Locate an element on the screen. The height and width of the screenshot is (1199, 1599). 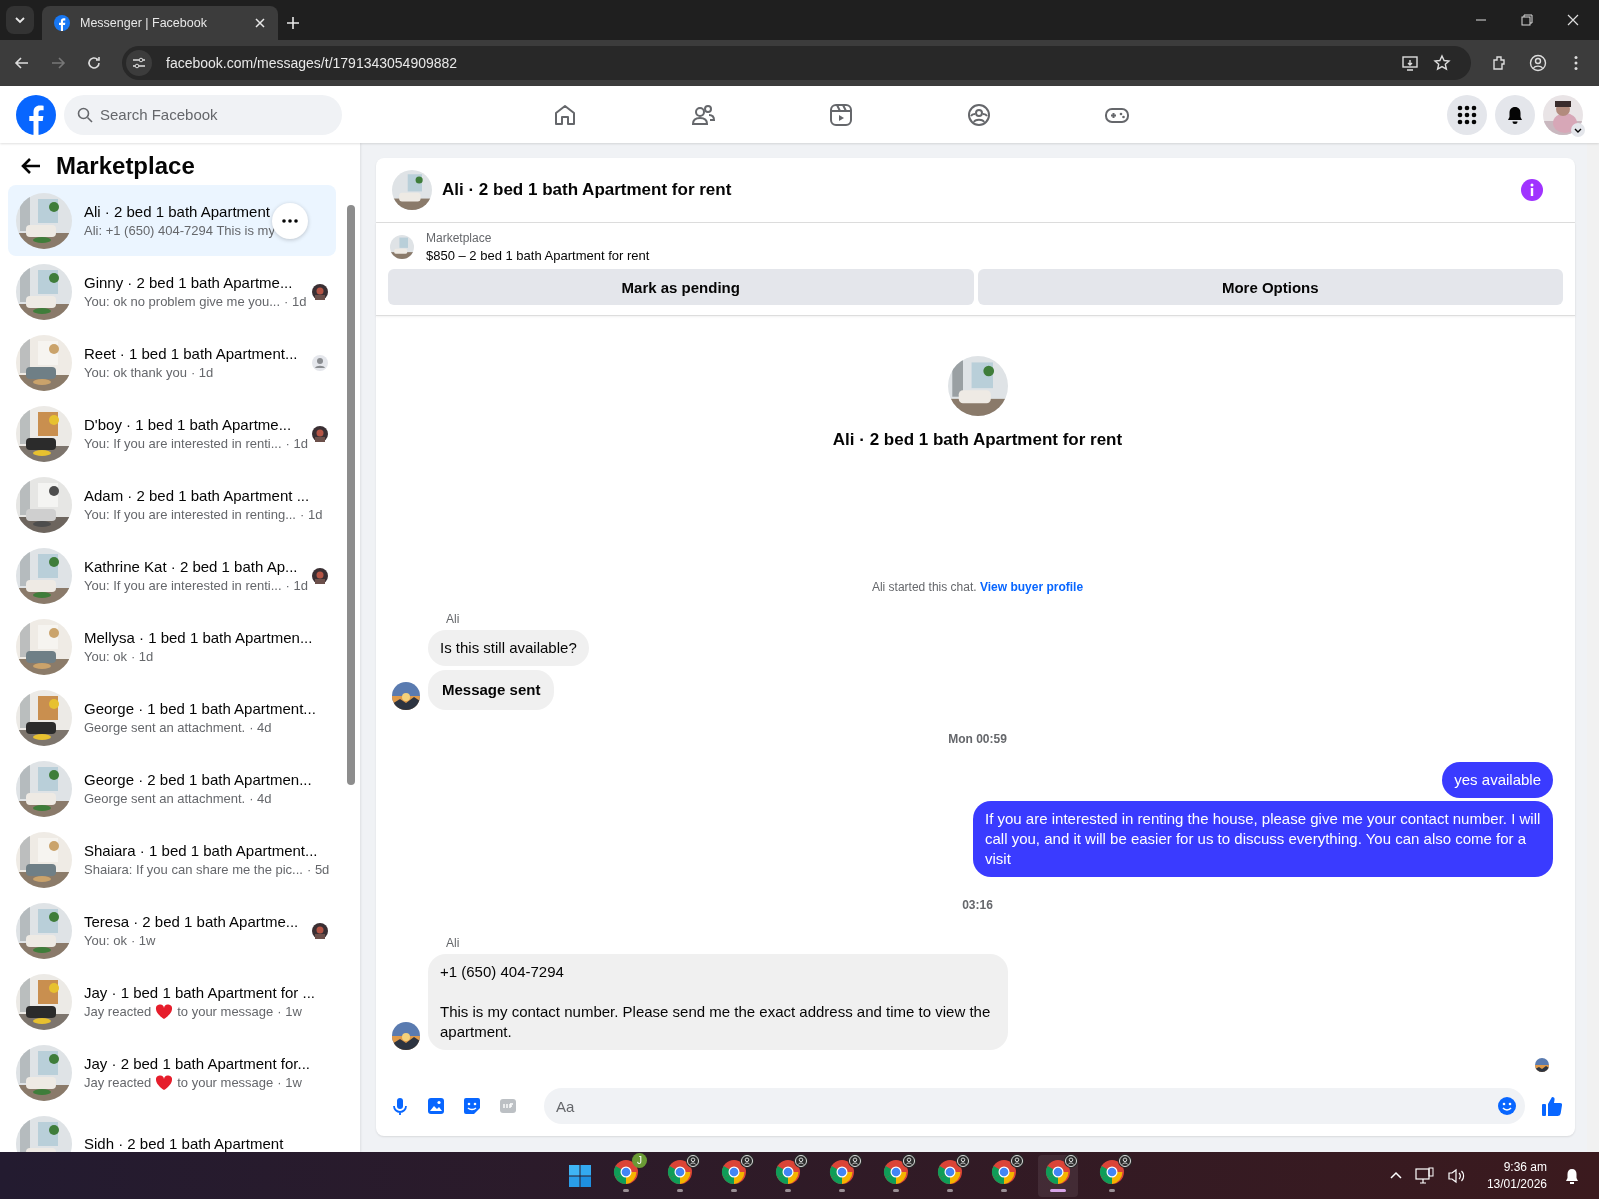
address-field: facebook.com/messages/t/1791343054909882 is located at coordinates (796, 63).